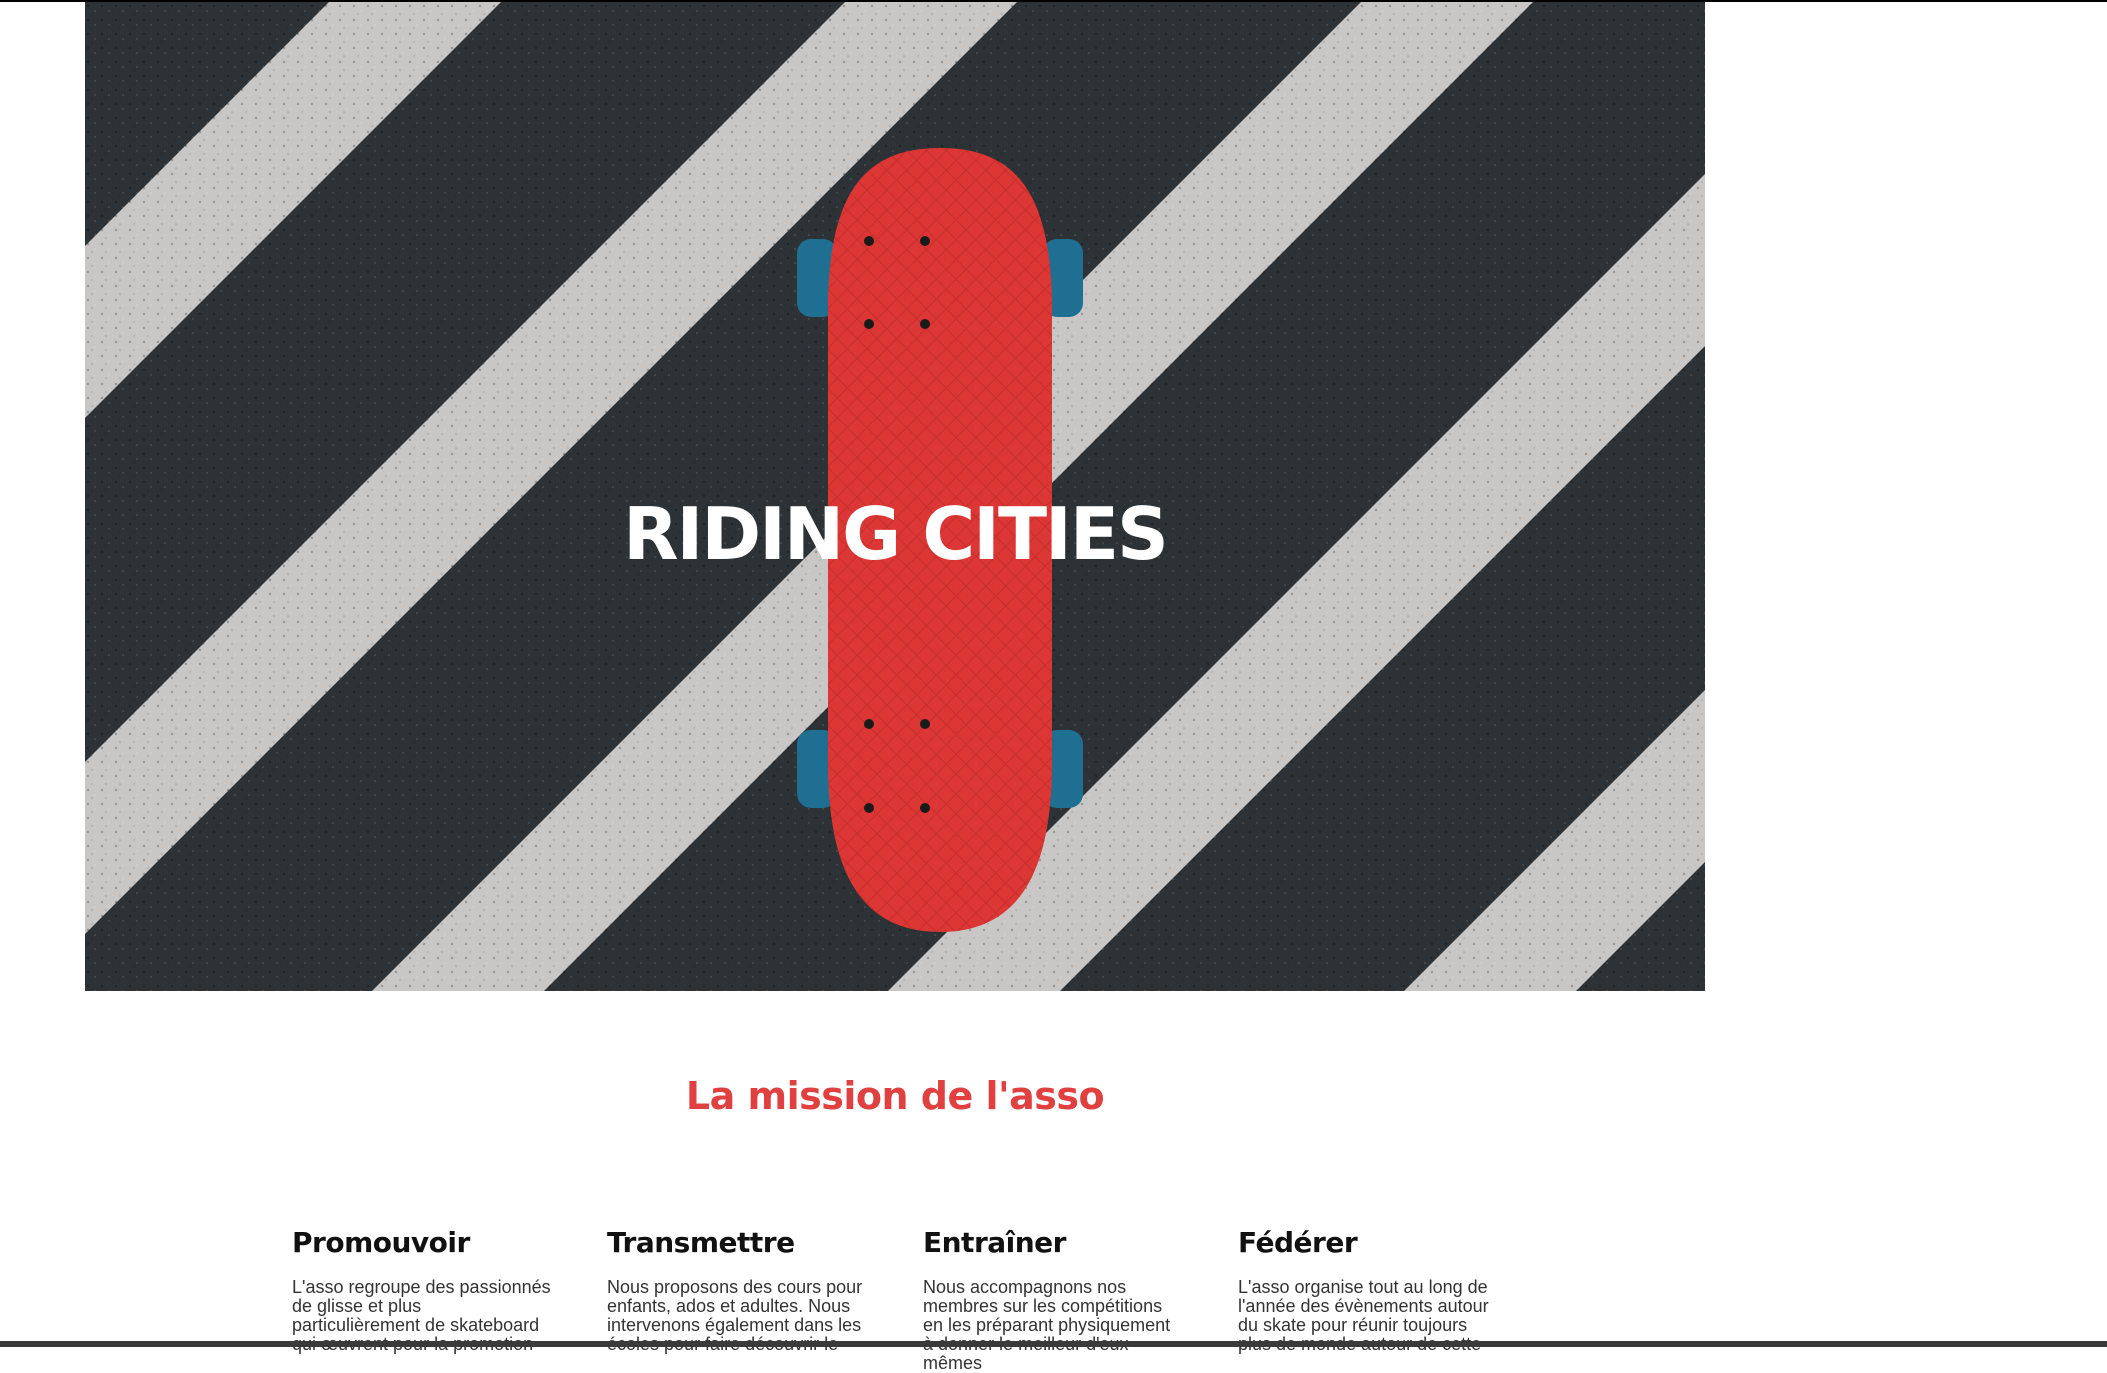 The width and height of the screenshot is (2107, 1373). I want to click on hero-title: RIDING CITIES, so click(896, 534).